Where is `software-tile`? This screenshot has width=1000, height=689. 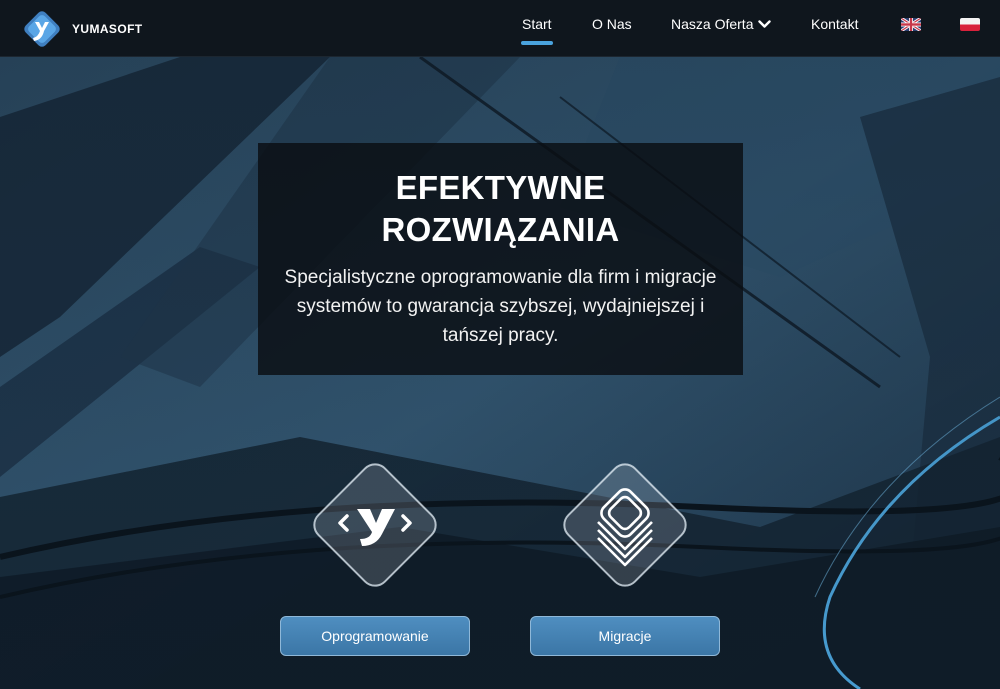
software-tile is located at coordinates (375, 525).